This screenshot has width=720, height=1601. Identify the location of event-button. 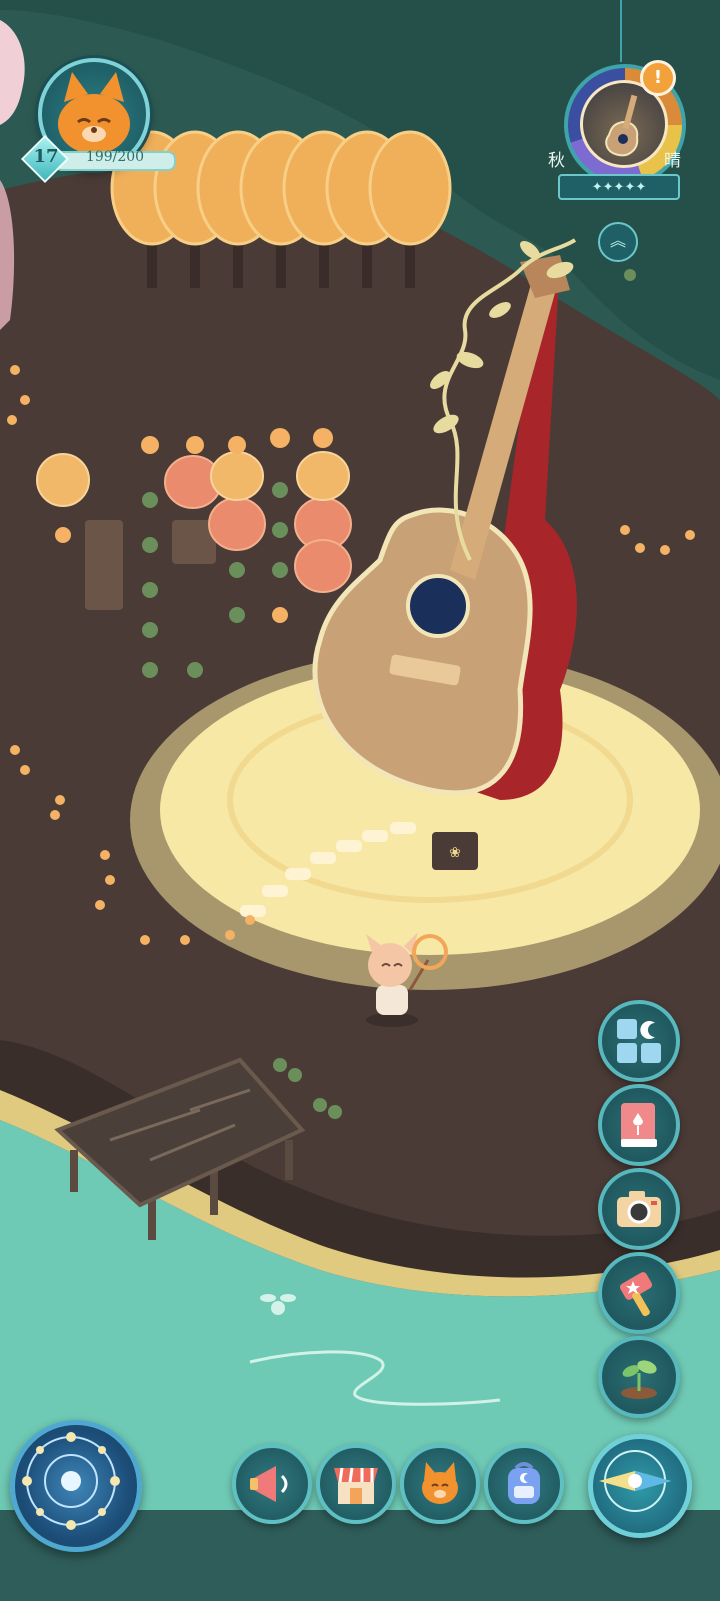
(639, 1293).